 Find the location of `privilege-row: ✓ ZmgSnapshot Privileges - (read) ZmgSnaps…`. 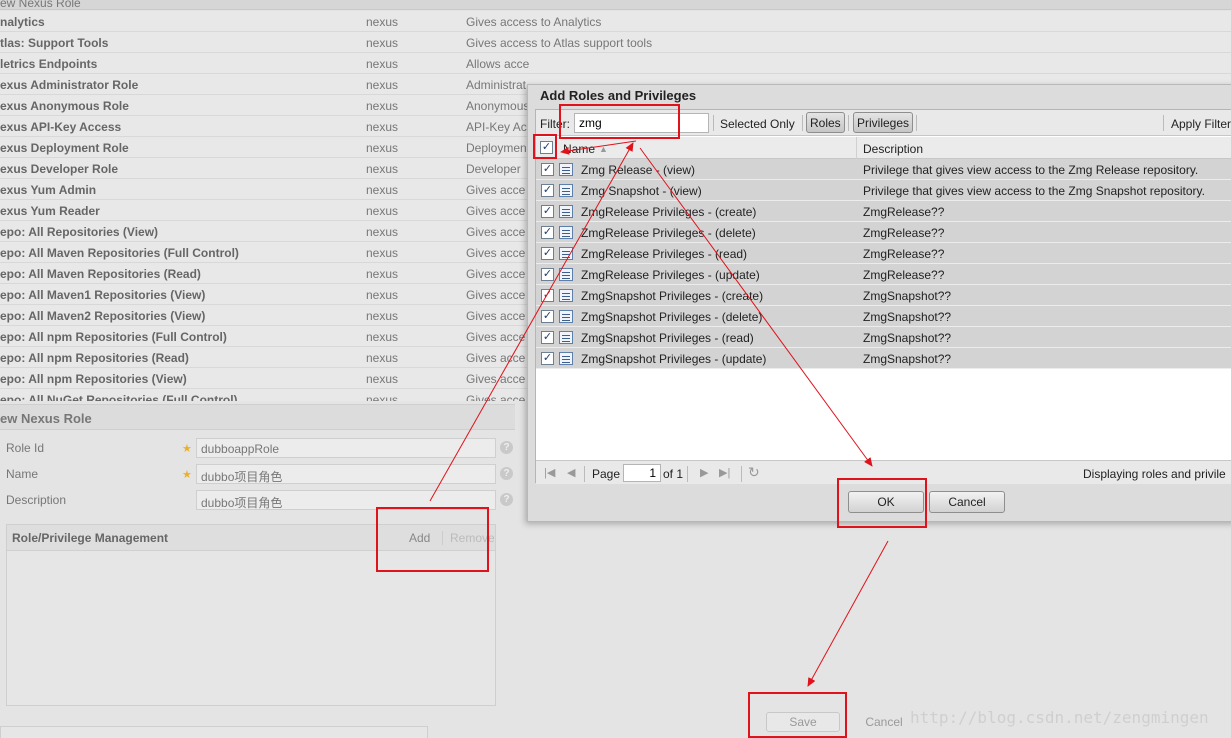

privilege-row: ✓ ZmgSnapshot Privileges - (read) ZmgSnaps… is located at coordinates (883, 337).